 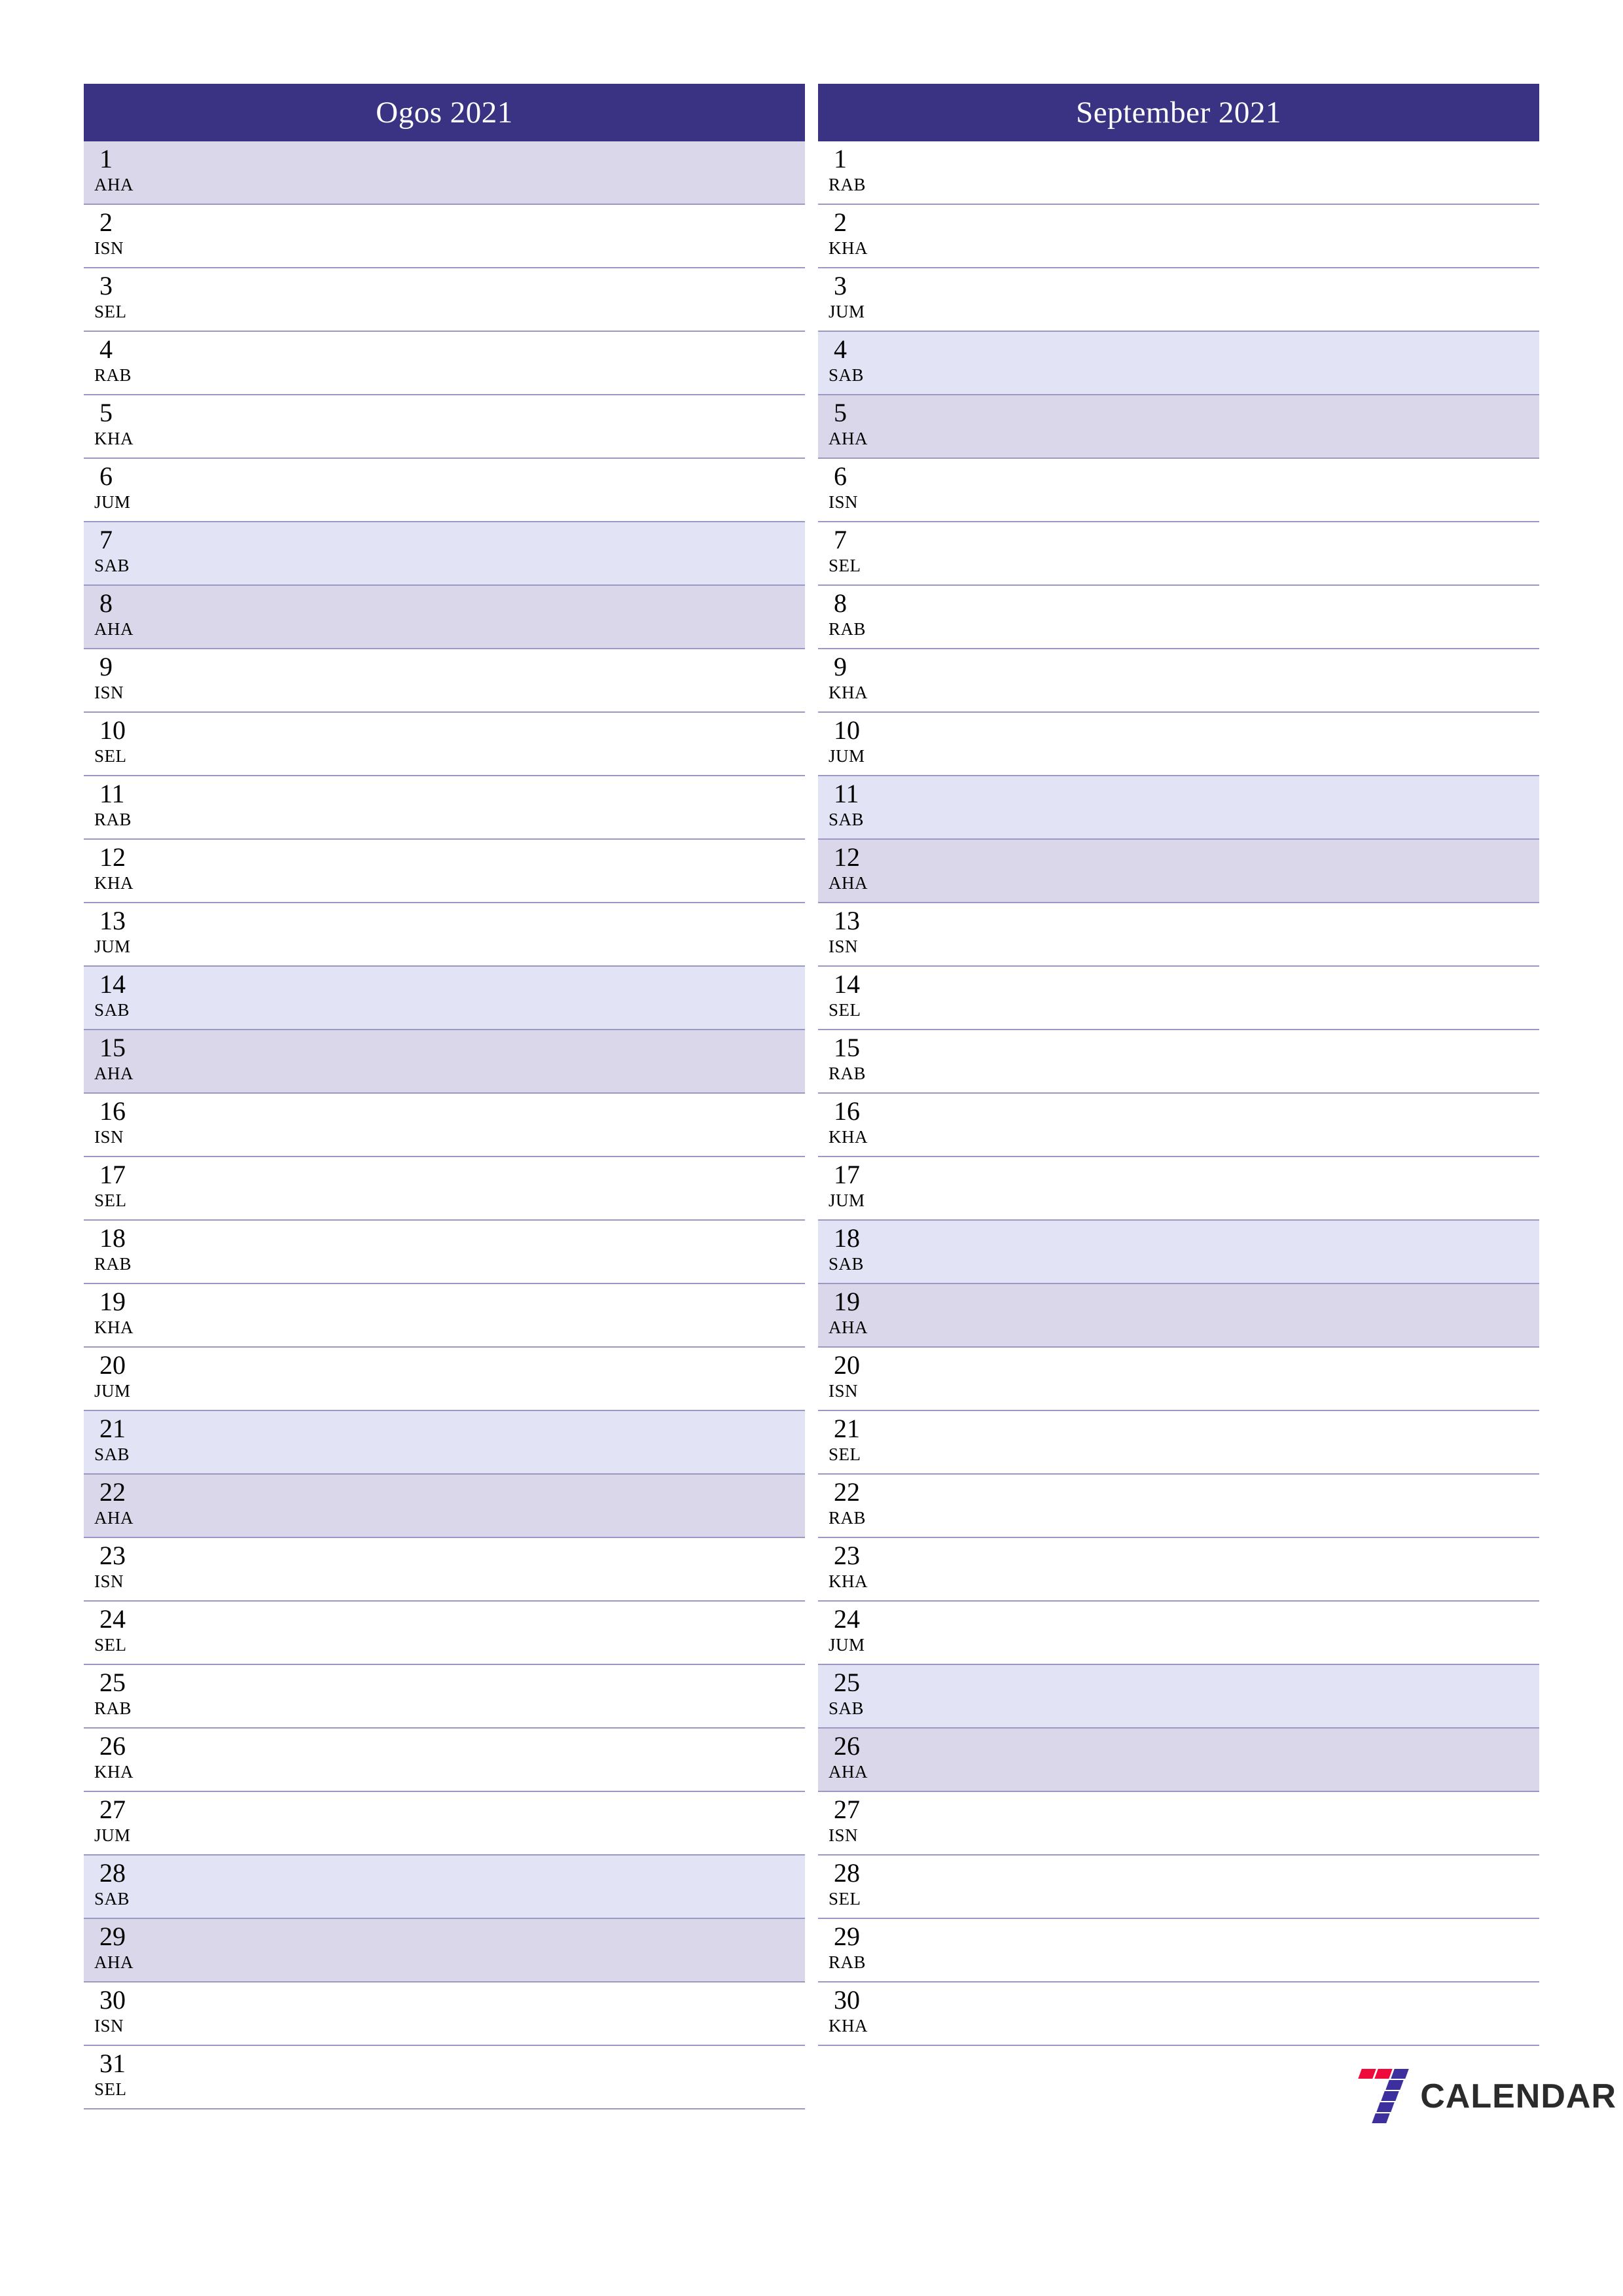 I want to click on day-row: 18 RAB, so click(x=445, y=1252).